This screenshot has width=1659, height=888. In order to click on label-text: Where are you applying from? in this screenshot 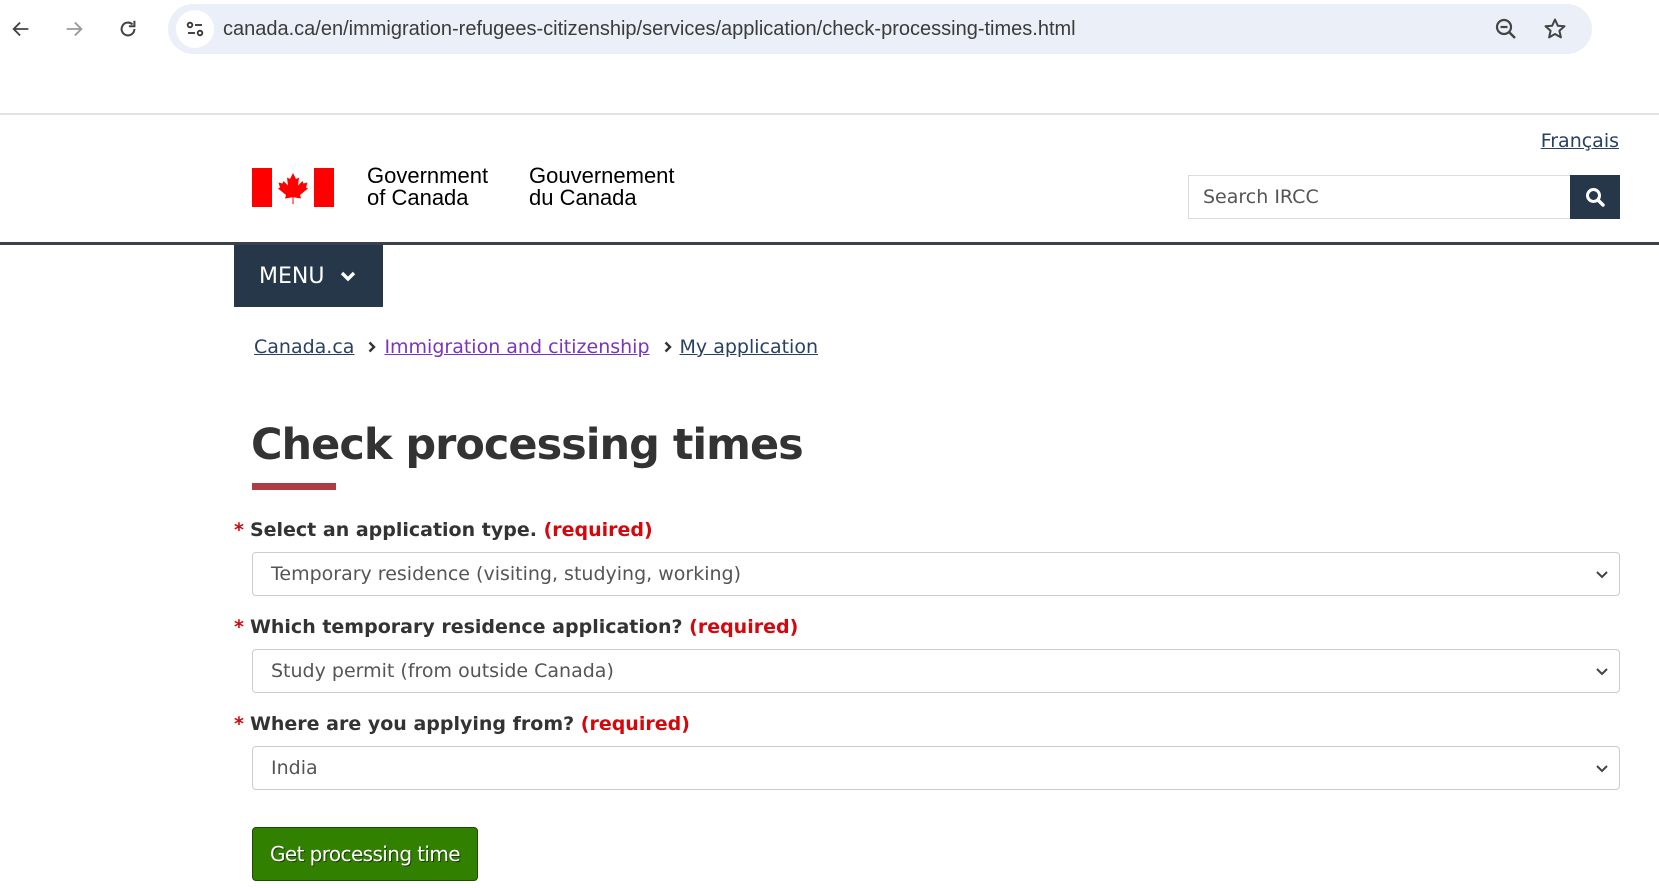, I will do `click(412, 724)`.